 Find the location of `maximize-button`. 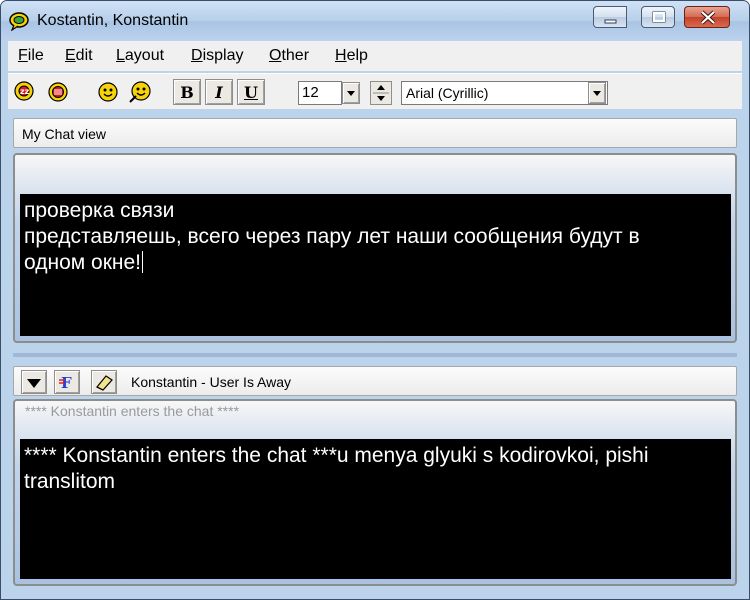

maximize-button is located at coordinates (658, 17).